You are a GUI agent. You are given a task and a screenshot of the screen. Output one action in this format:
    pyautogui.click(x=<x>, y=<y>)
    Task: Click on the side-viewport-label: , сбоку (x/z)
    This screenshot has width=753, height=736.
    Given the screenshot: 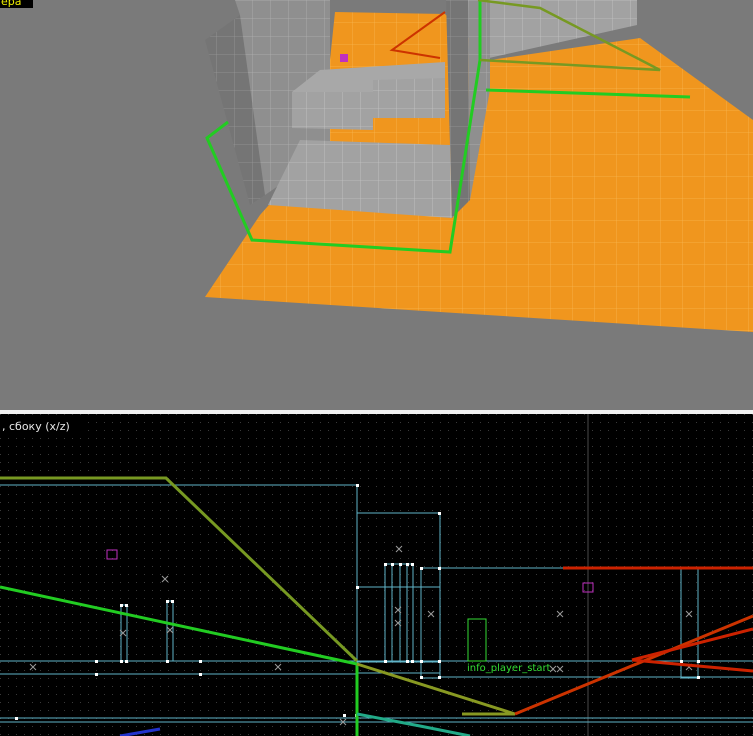 What is the action you would take?
    pyautogui.click(x=43, y=426)
    